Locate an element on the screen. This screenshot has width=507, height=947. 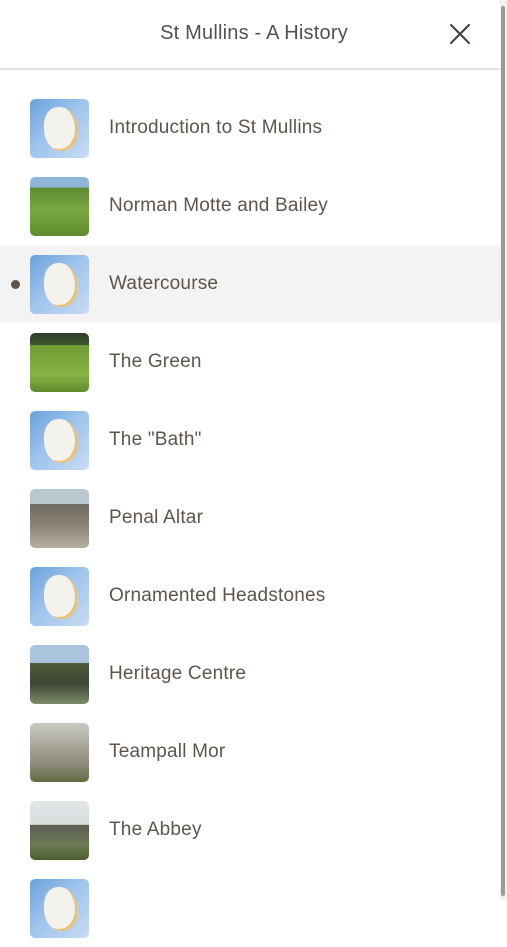
list-item: Heritage Centre is located at coordinates (250, 674).